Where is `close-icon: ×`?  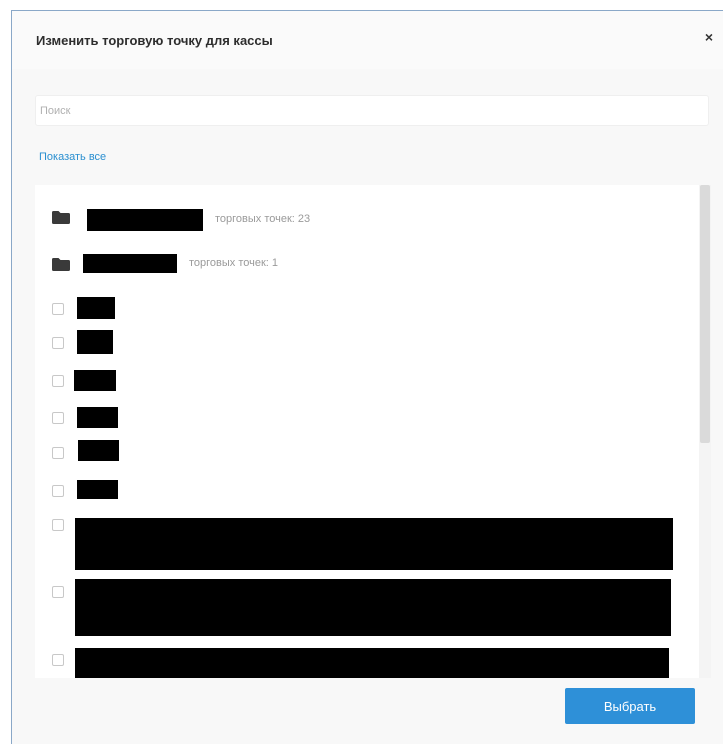
close-icon: × is located at coordinates (709, 37).